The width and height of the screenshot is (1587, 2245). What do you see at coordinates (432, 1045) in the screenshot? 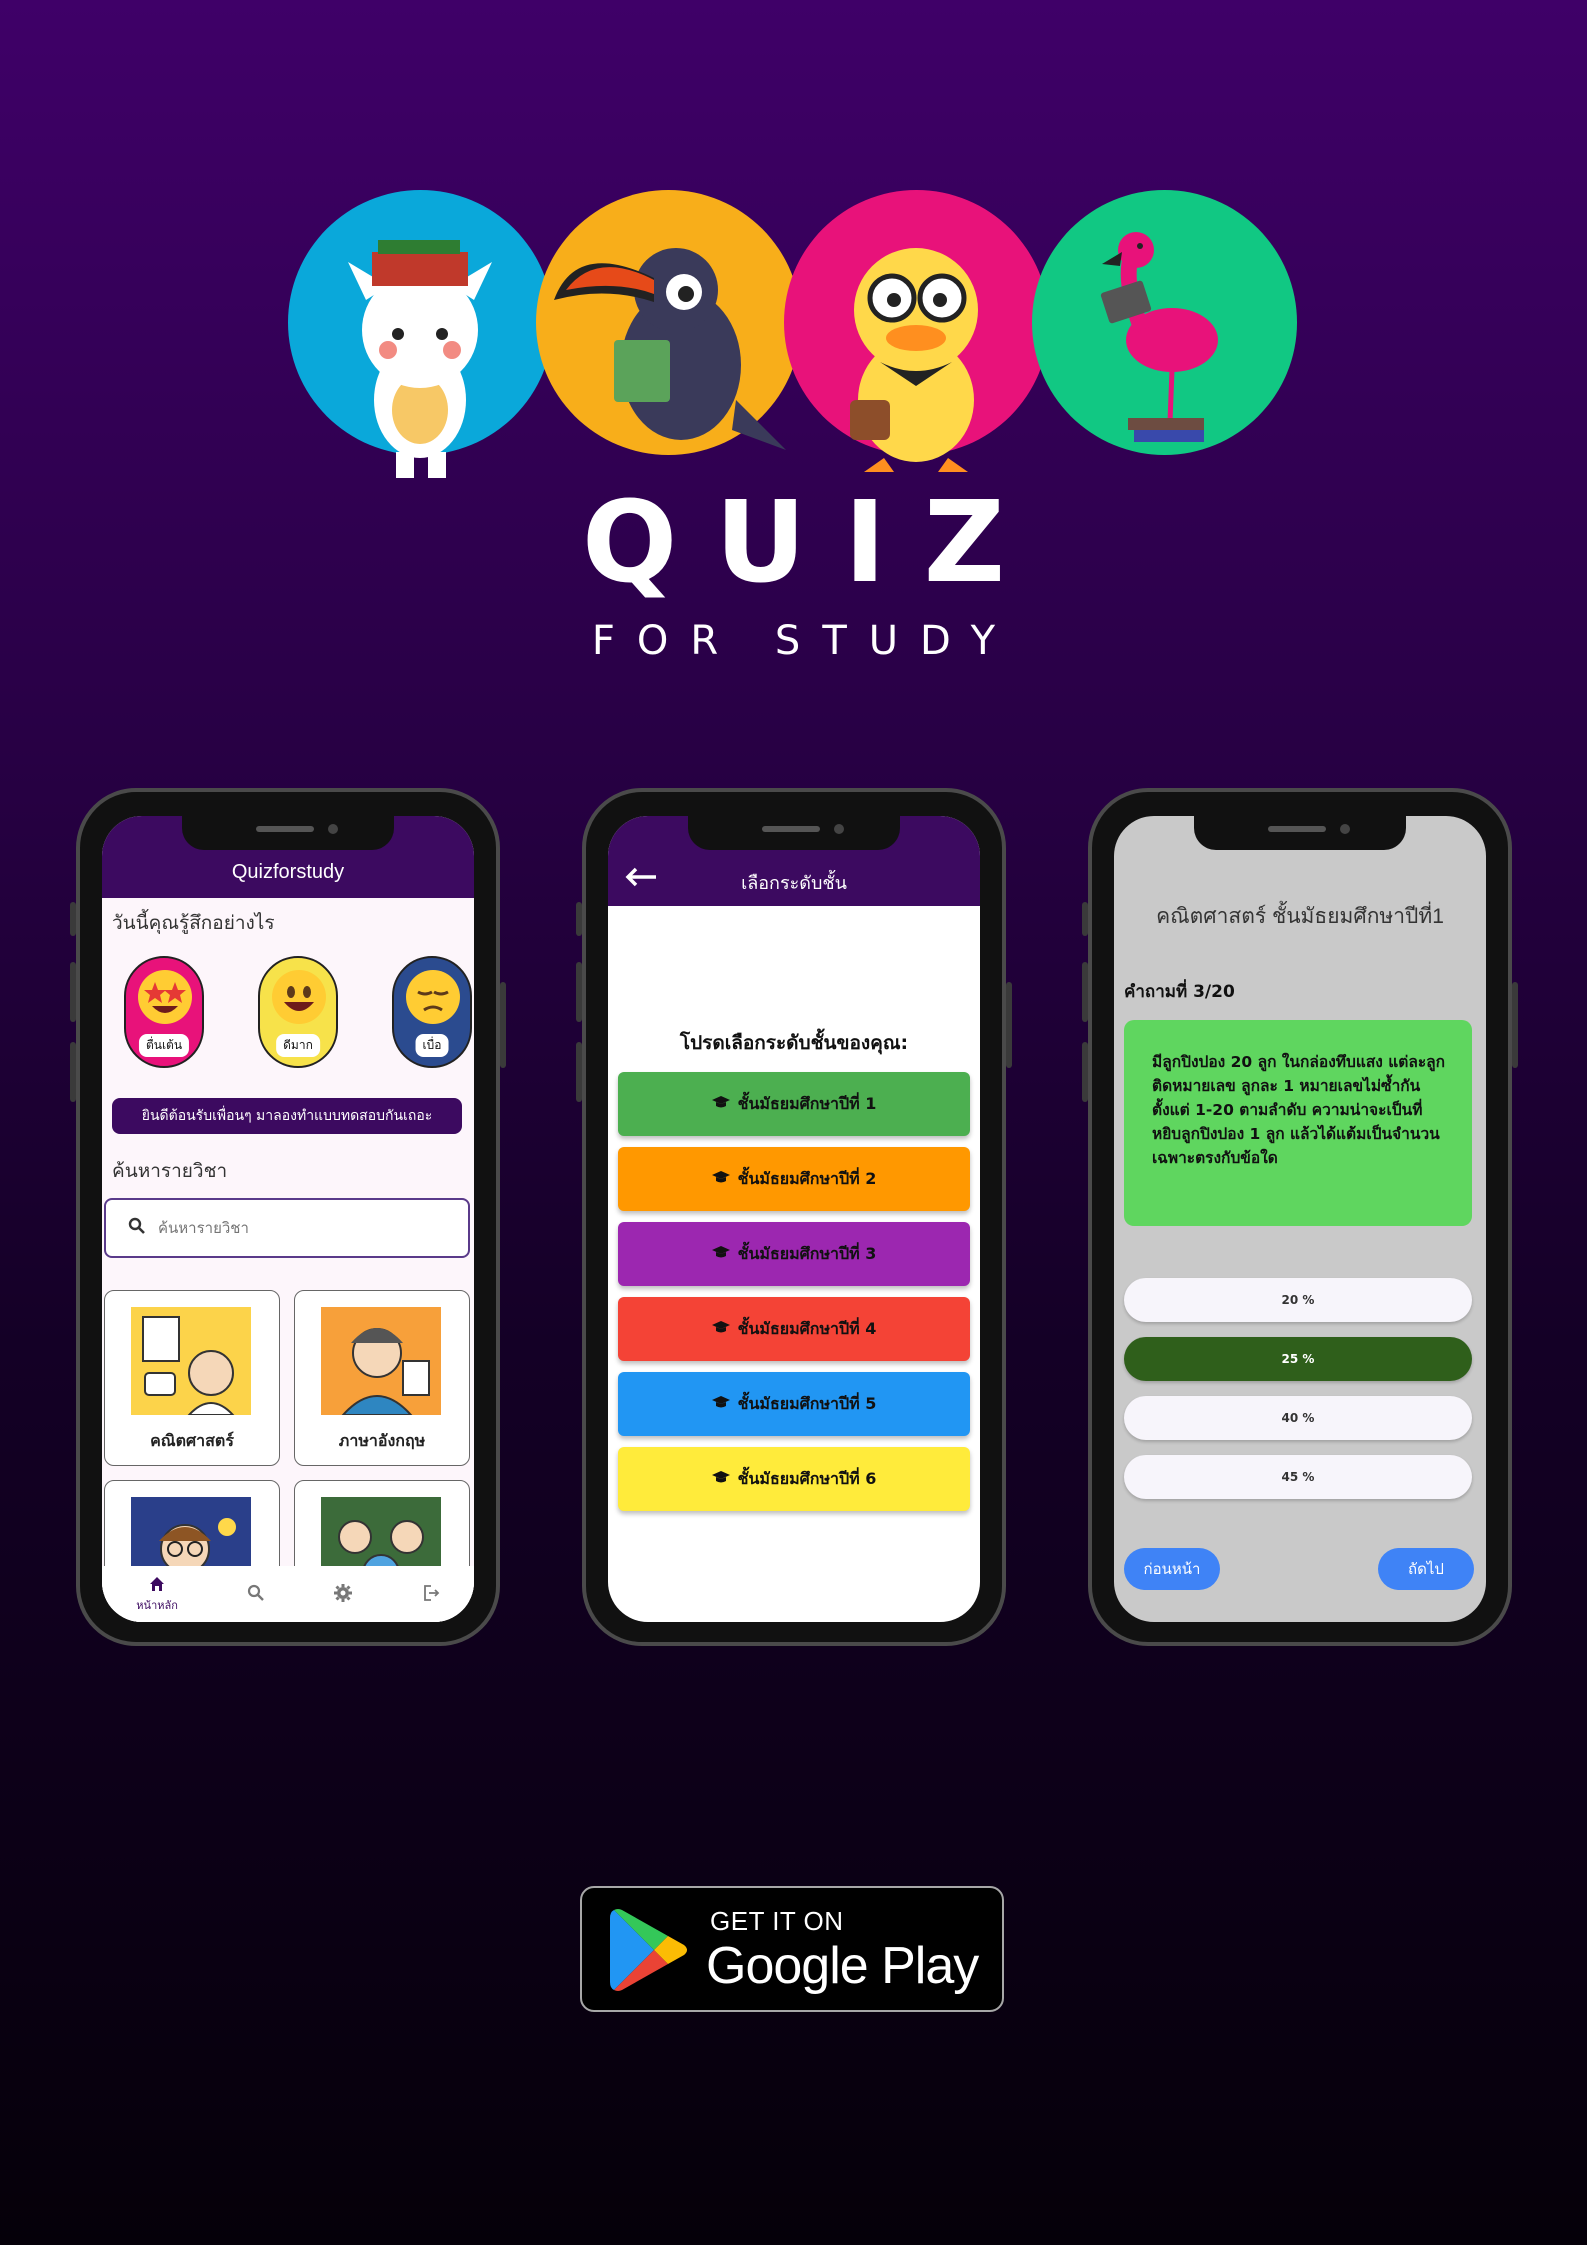
I see `mood-label: เบื่อ` at bounding box center [432, 1045].